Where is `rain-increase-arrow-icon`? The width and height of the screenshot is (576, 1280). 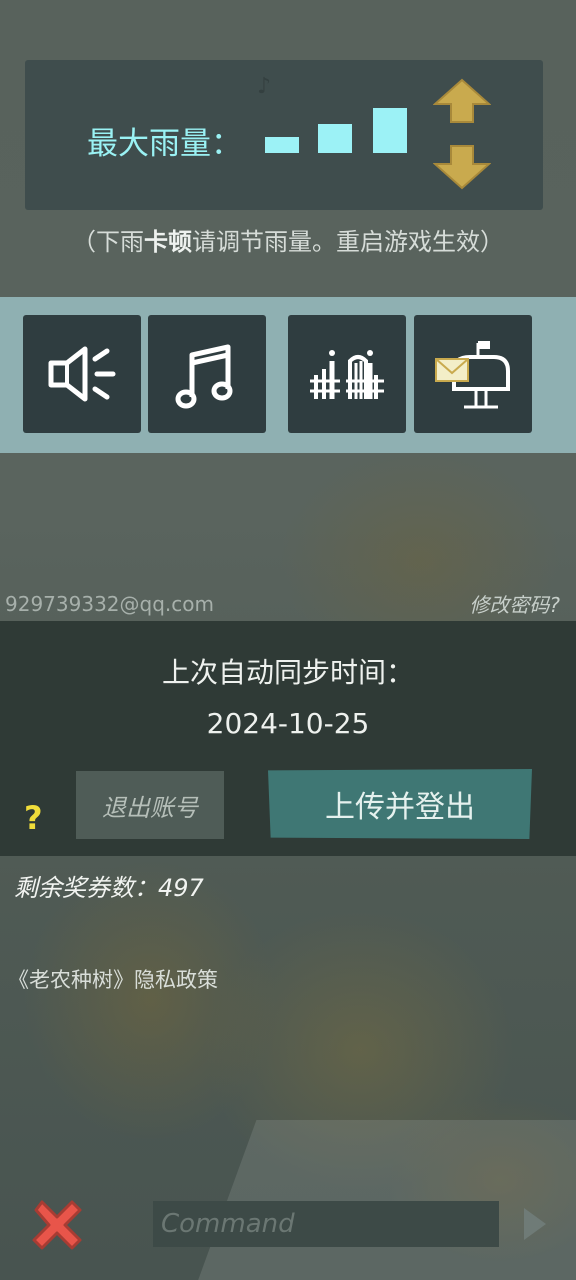
rain-increase-arrow-icon is located at coordinates (462, 101).